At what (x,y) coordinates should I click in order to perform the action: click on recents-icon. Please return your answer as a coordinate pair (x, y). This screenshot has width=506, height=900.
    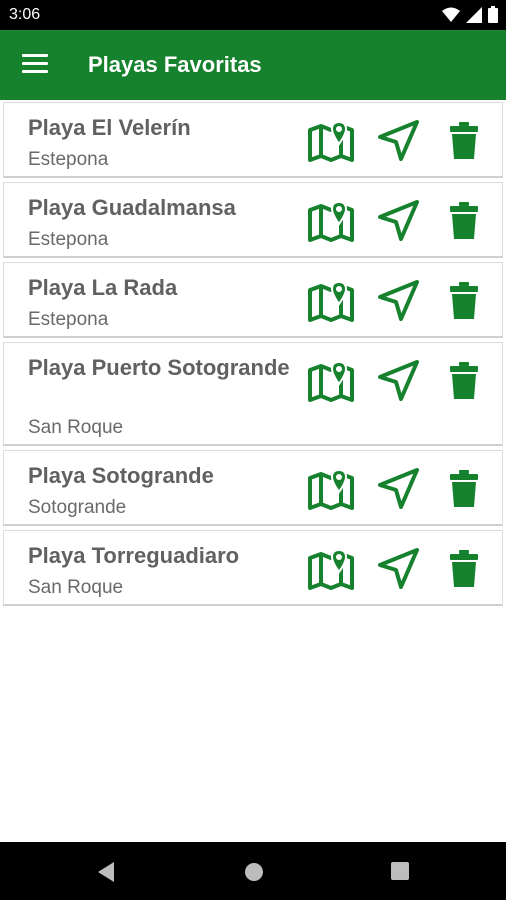
    Looking at the image, I should click on (400, 871).